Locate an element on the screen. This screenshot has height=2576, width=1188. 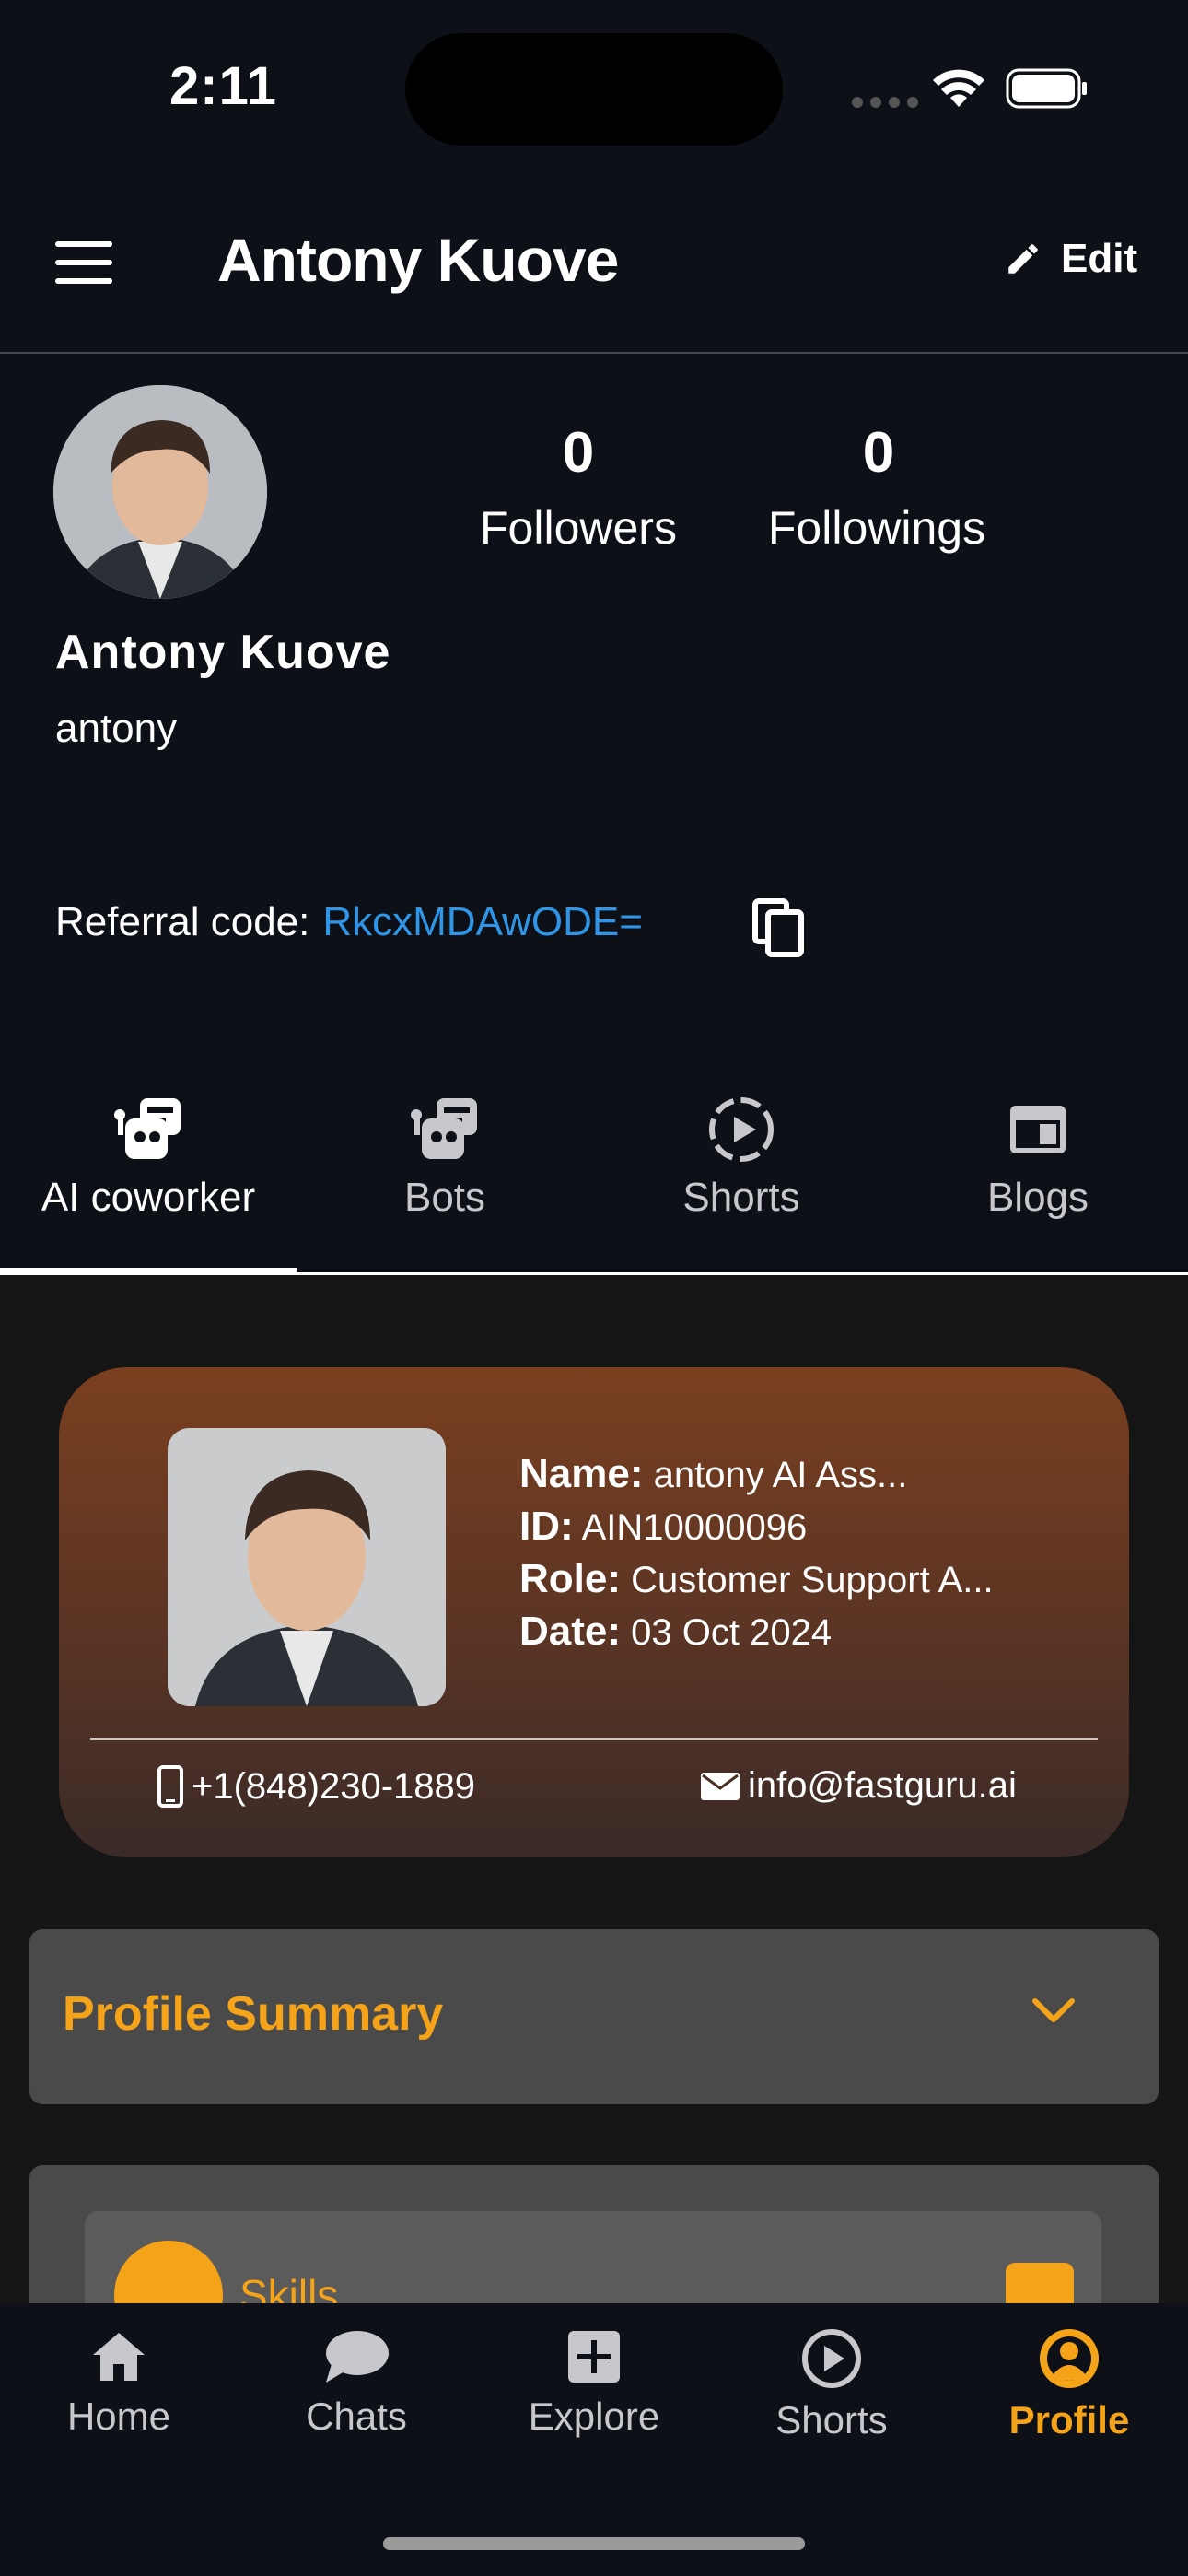
dynamic-island is located at coordinates (594, 89).